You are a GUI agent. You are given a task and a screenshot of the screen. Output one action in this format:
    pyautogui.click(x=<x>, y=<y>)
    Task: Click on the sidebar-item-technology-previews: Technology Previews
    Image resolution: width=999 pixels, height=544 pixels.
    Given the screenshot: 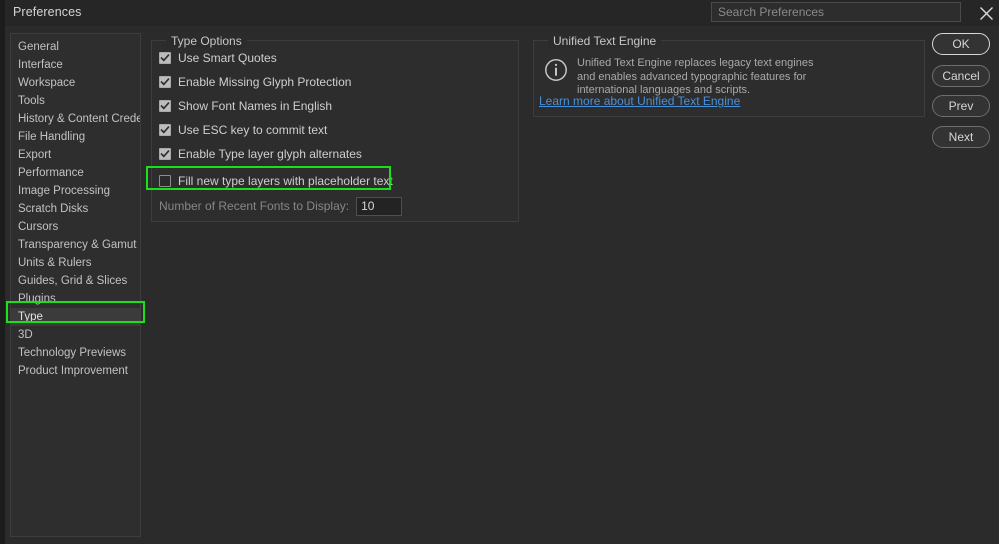 What is the action you would take?
    pyautogui.click(x=75, y=353)
    